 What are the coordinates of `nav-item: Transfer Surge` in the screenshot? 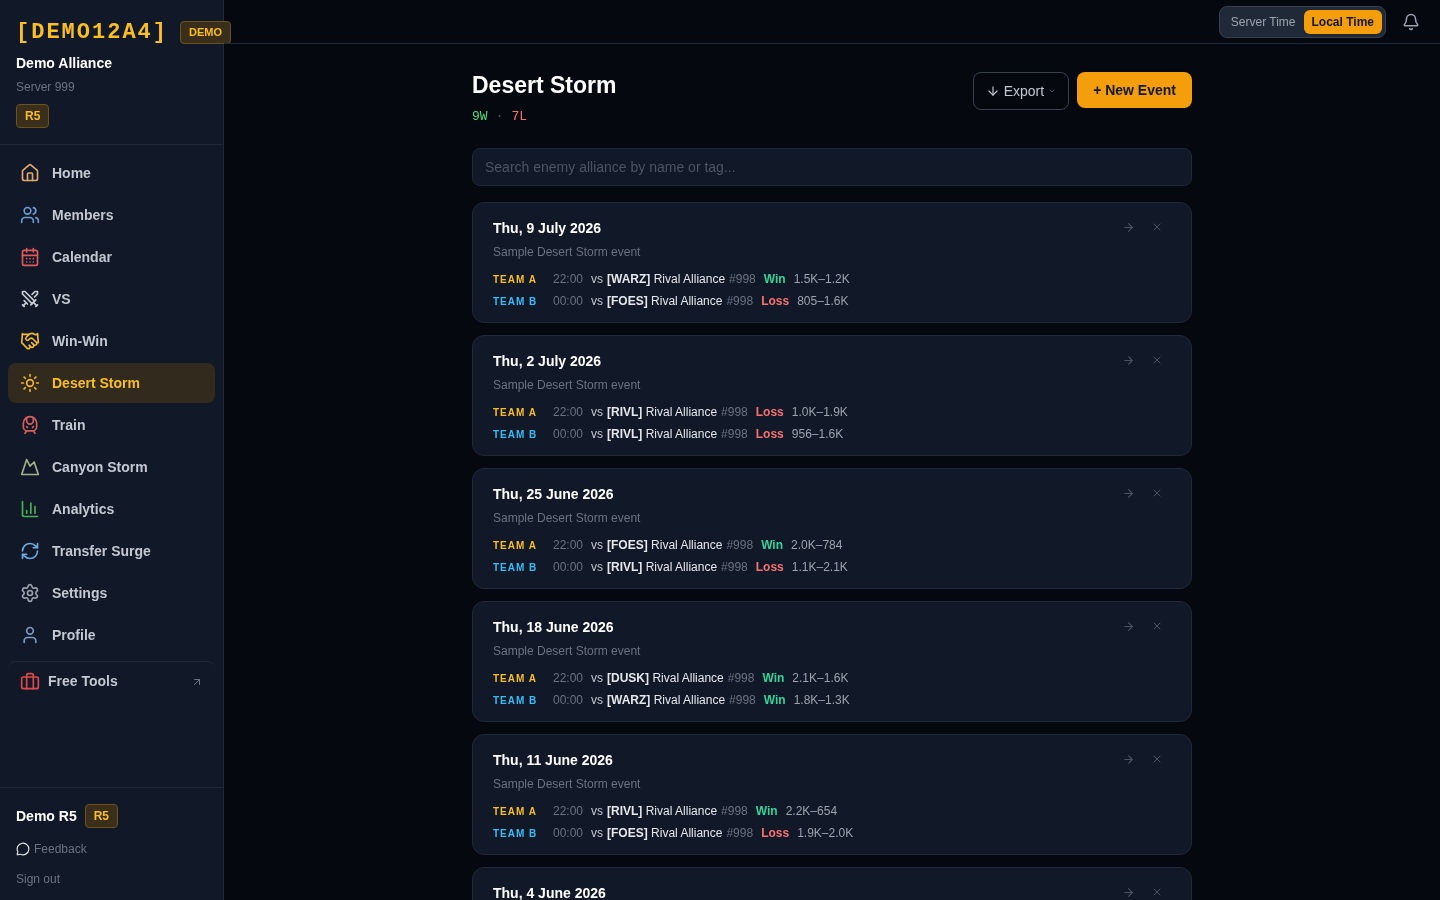 It's located at (111, 551).